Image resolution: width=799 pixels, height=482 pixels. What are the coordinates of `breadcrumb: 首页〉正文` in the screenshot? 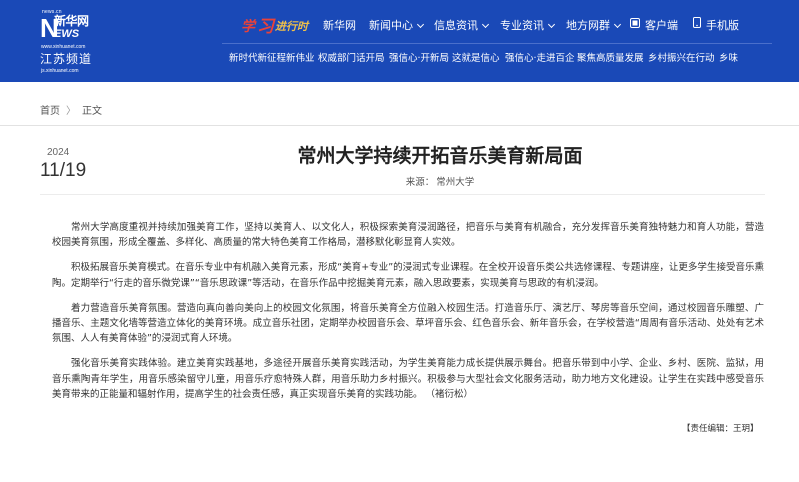 It's located at (71, 109).